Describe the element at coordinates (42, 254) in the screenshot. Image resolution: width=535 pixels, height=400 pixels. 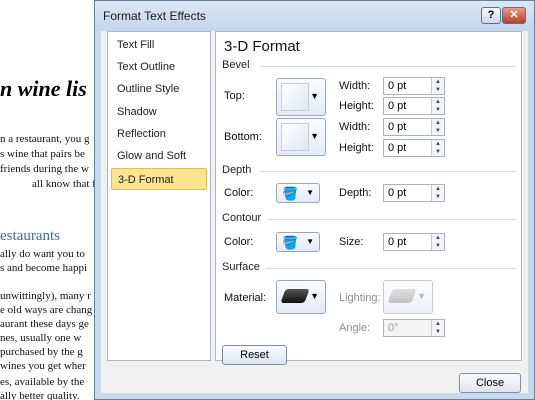
I see `document-line: ally do want you to` at that location.